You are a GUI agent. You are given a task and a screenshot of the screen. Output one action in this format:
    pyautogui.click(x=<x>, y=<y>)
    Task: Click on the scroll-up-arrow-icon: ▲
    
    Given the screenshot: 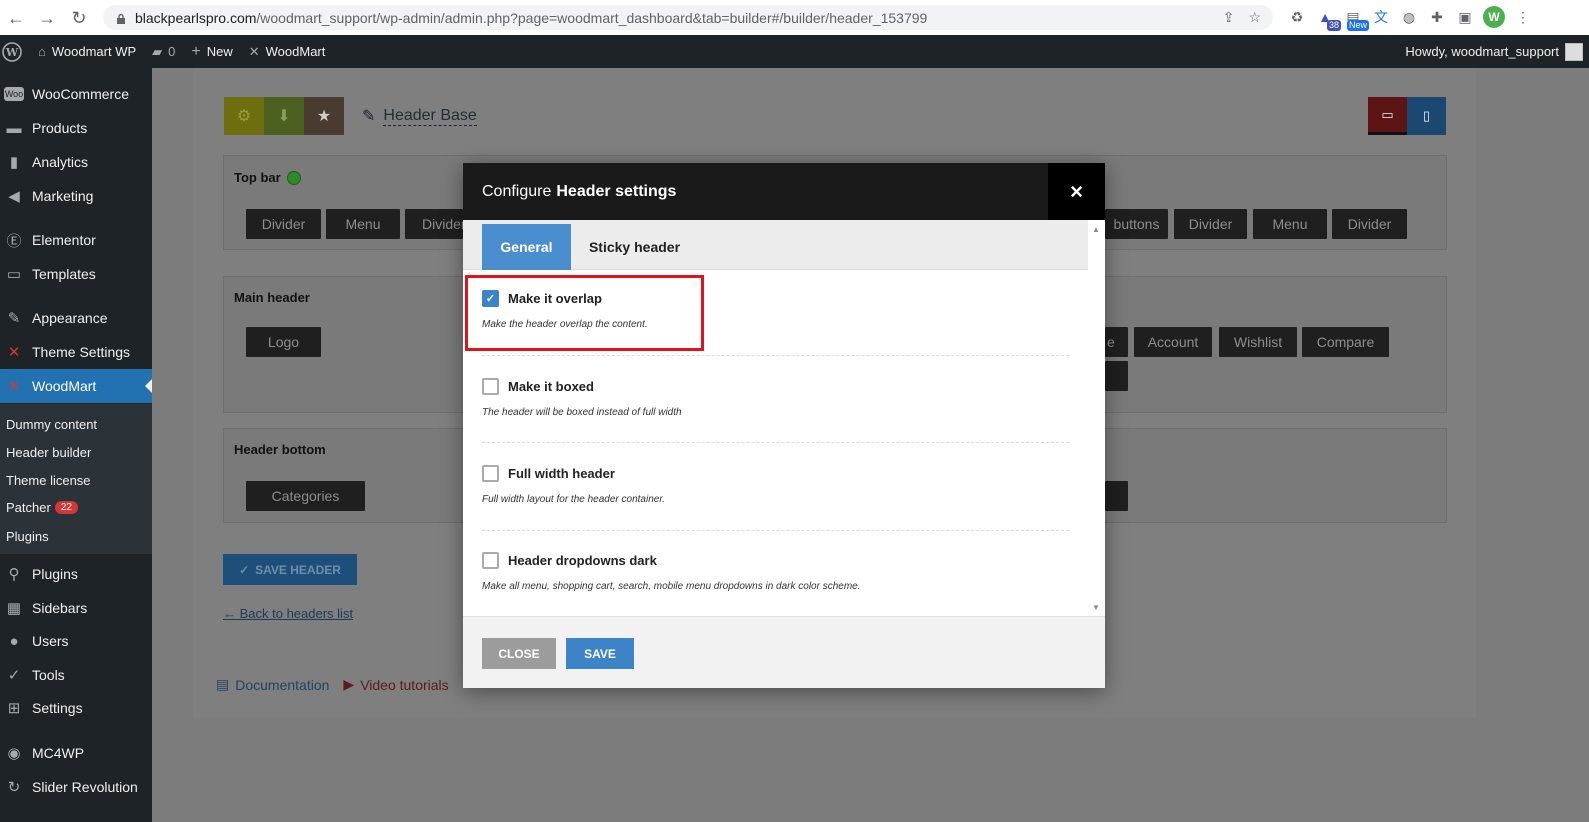 What is the action you would take?
    pyautogui.click(x=1096, y=229)
    